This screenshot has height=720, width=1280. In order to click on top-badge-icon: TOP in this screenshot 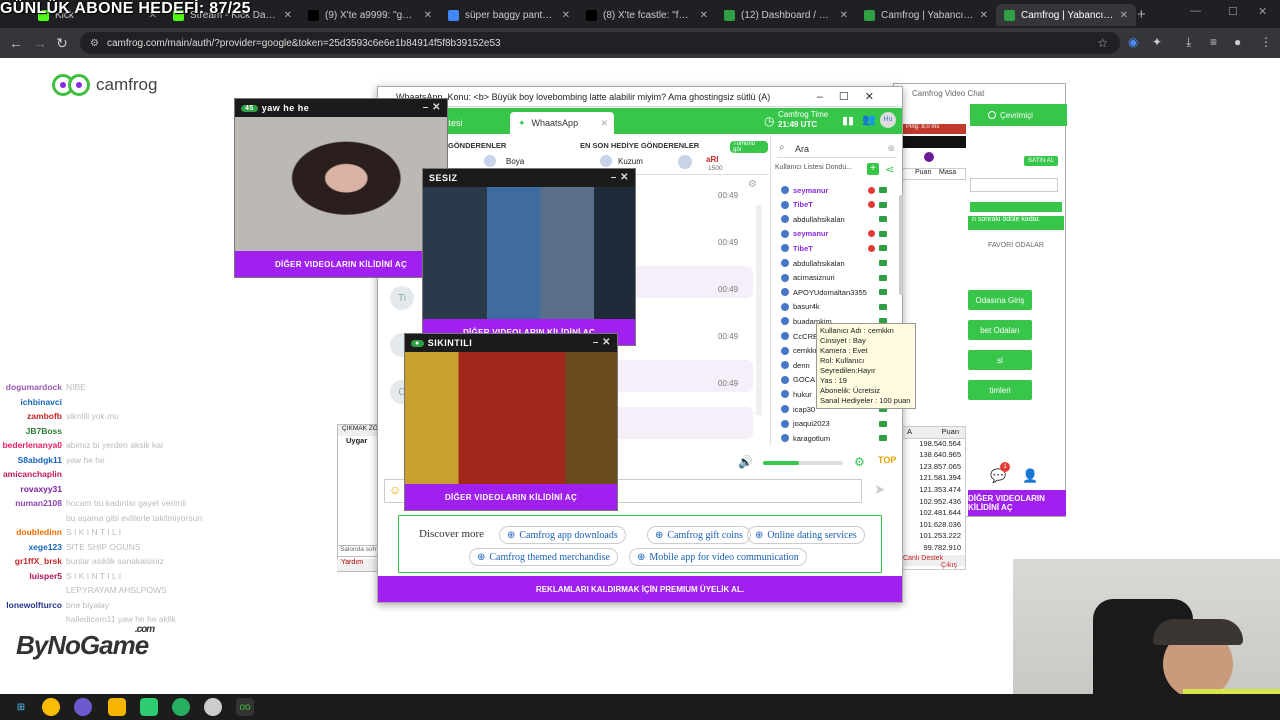, I will do `click(887, 460)`.